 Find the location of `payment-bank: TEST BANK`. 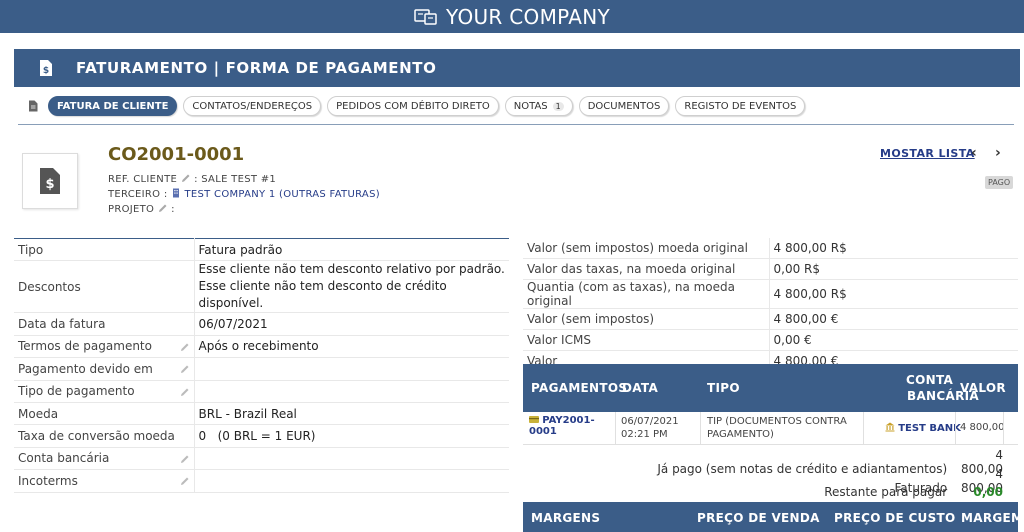

payment-bank: TEST BANK is located at coordinates (923, 428).